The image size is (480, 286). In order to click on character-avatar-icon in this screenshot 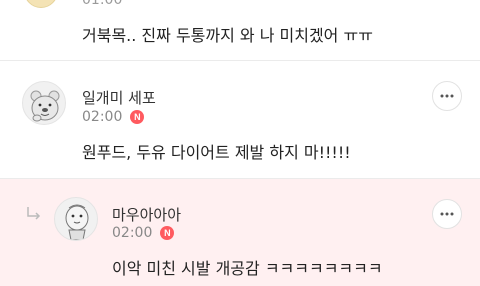, I will do `click(76, 219)`.